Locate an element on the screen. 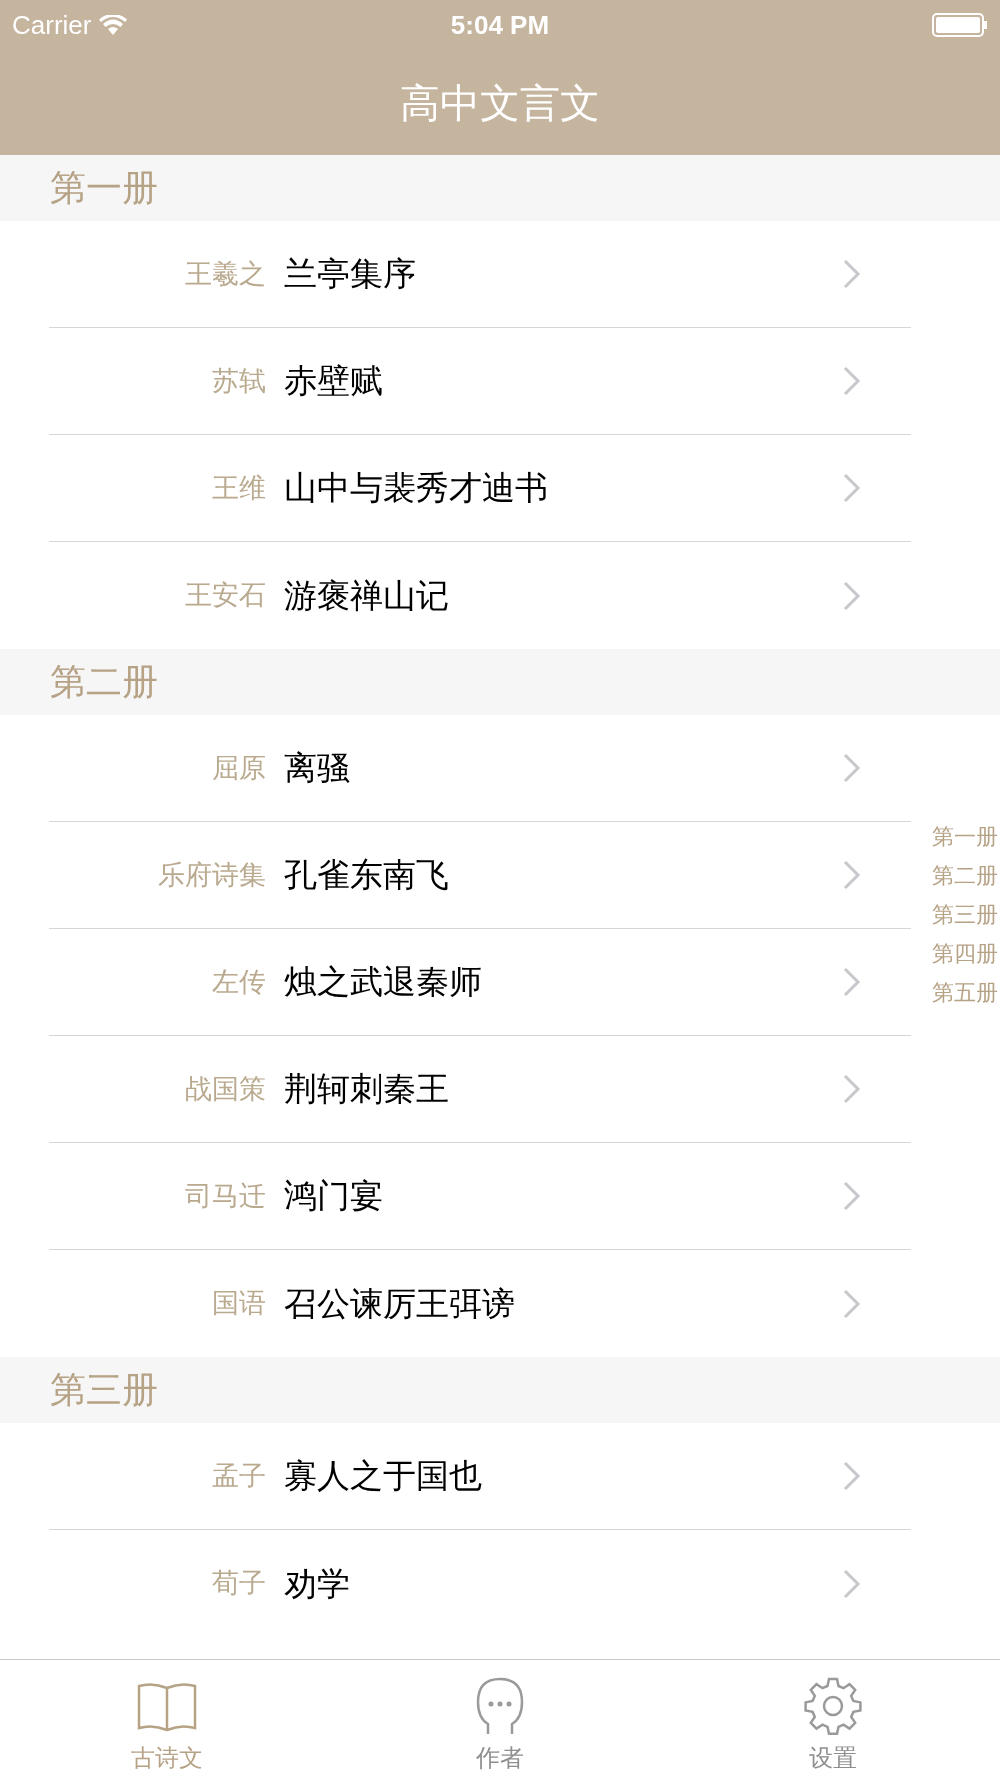 Image resolution: width=1000 pixels, height=1778 pixels. title-label: 鸿门宴 is located at coordinates (334, 1196).